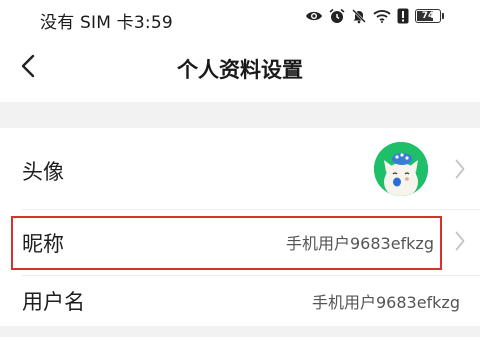 This screenshot has height=337, width=480. What do you see at coordinates (240, 115) in the screenshot?
I see `section-divider` at bounding box center [240, 115].